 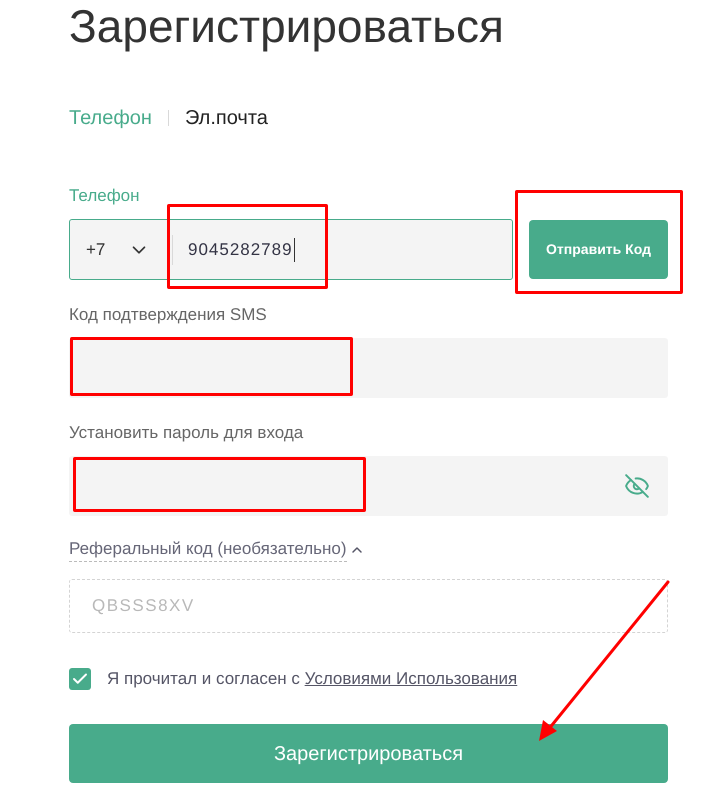 I want to click on field-label: Установить пароль для входа, so click(x=186, y=433).